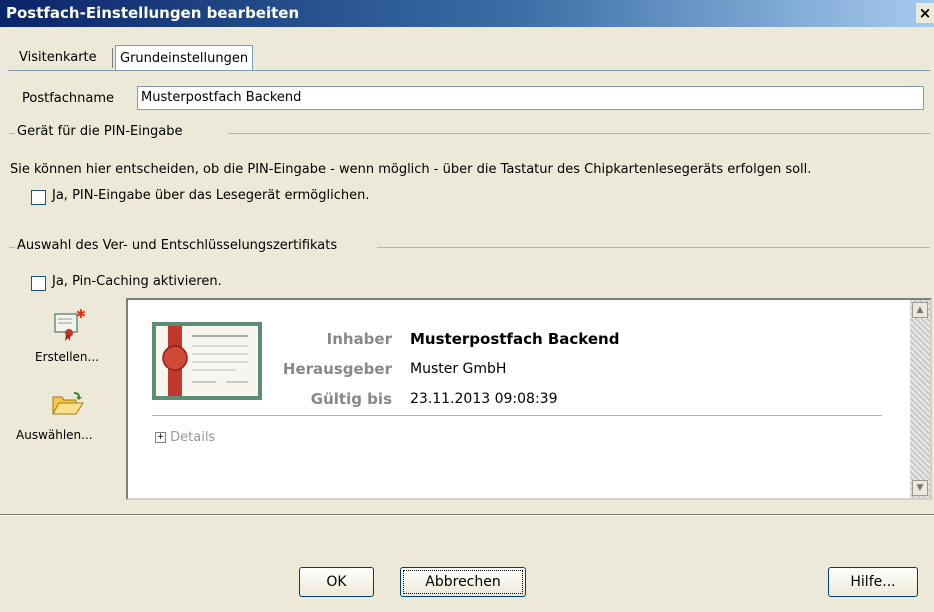 The image size is (934, 612). What do you see at coordinates (336, 582) in the screenshot?
I see `ok-button: OK` at bounding box center [336, 582].